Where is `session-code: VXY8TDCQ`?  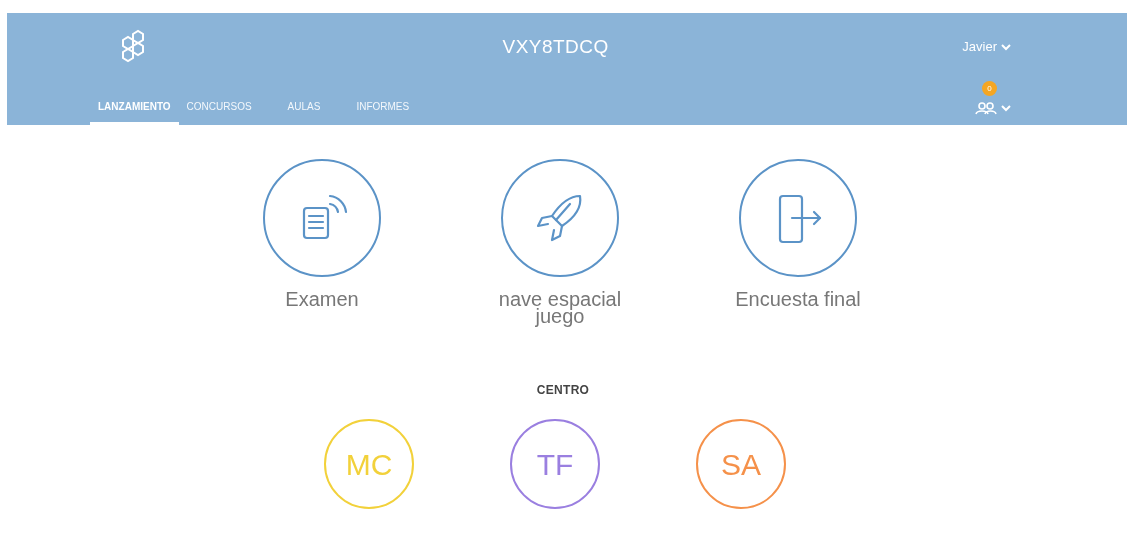 session-code: VXY8TDCQ is located at coordinates (555, 46).